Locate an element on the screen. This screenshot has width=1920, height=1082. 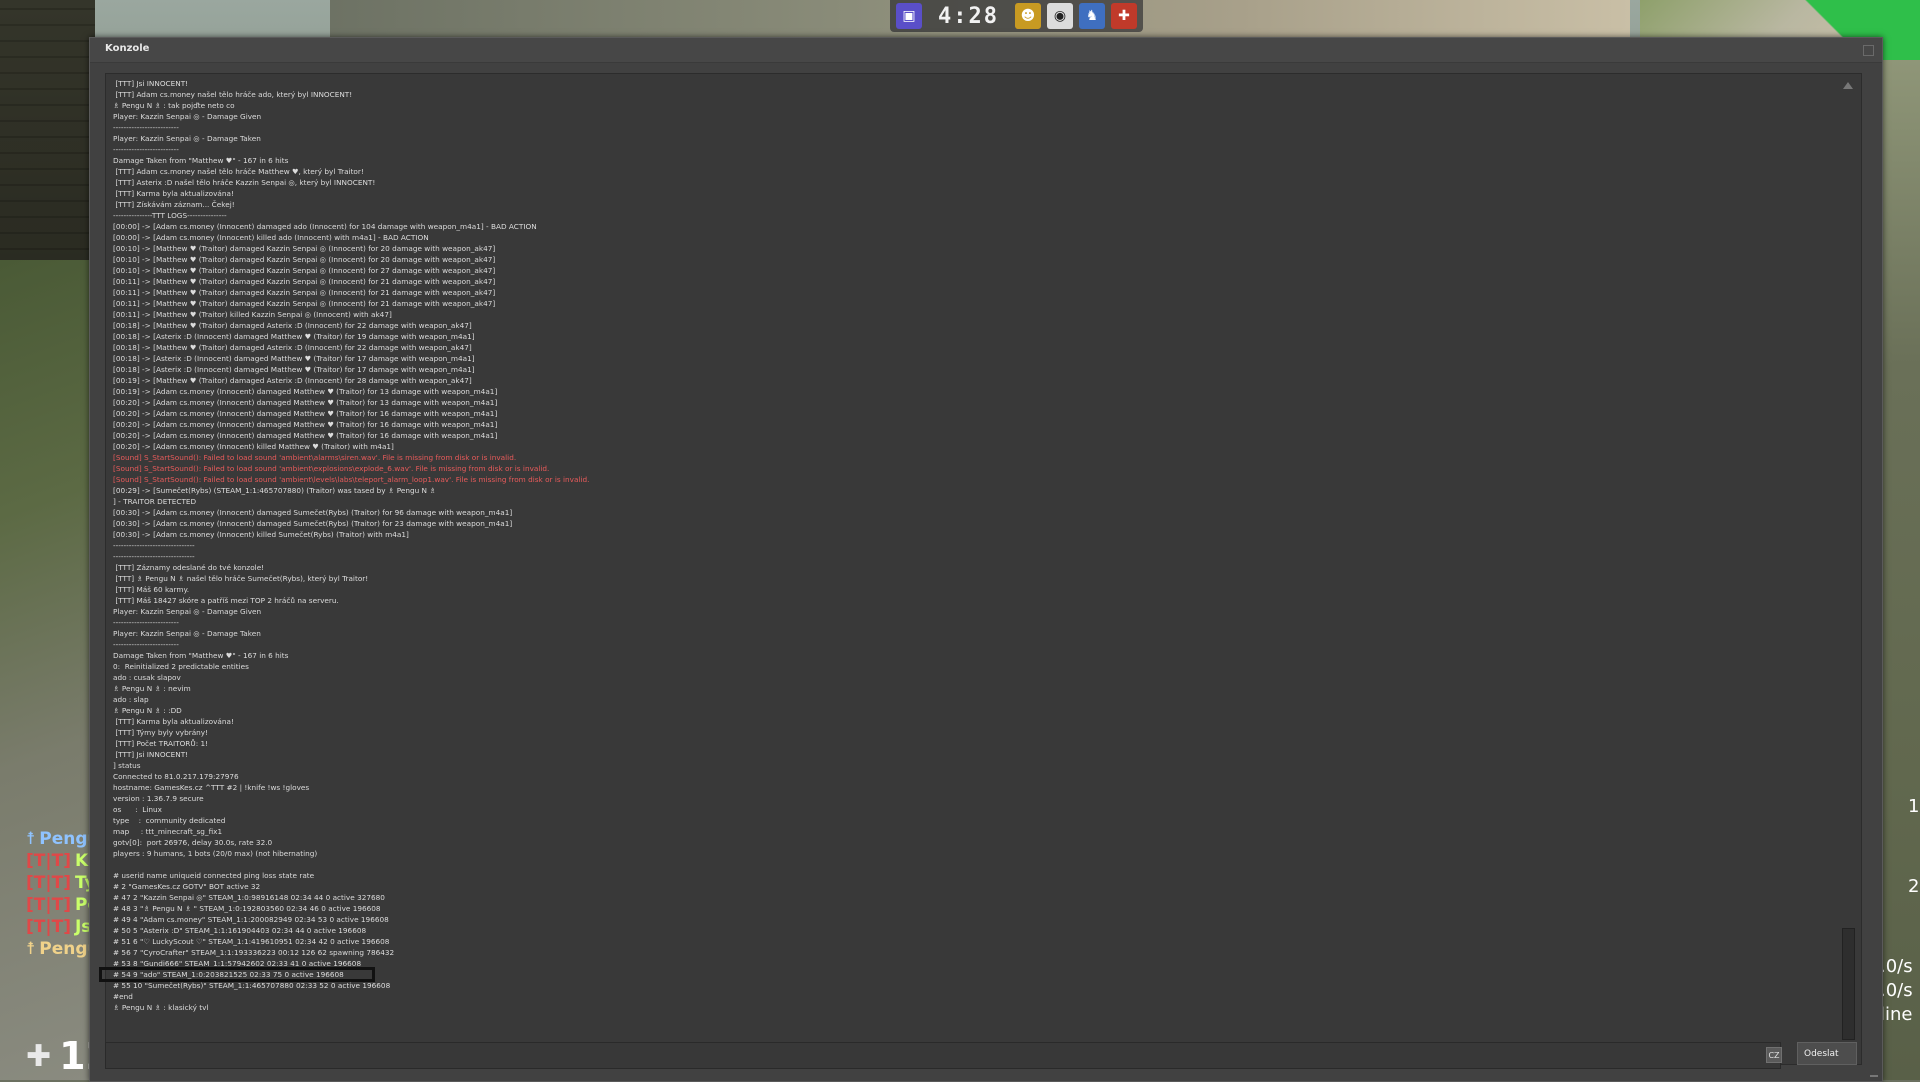
console-title: Konzole is located at coordinates (127, 48).